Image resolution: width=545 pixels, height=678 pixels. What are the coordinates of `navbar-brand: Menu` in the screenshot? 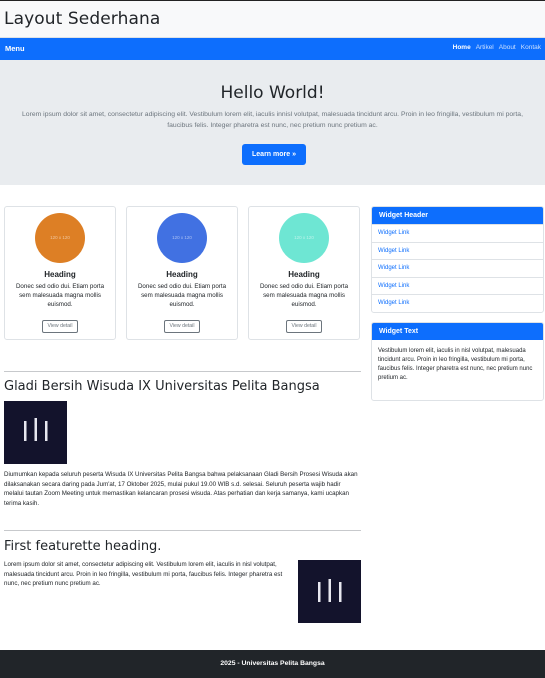 It's located at (15, 48).